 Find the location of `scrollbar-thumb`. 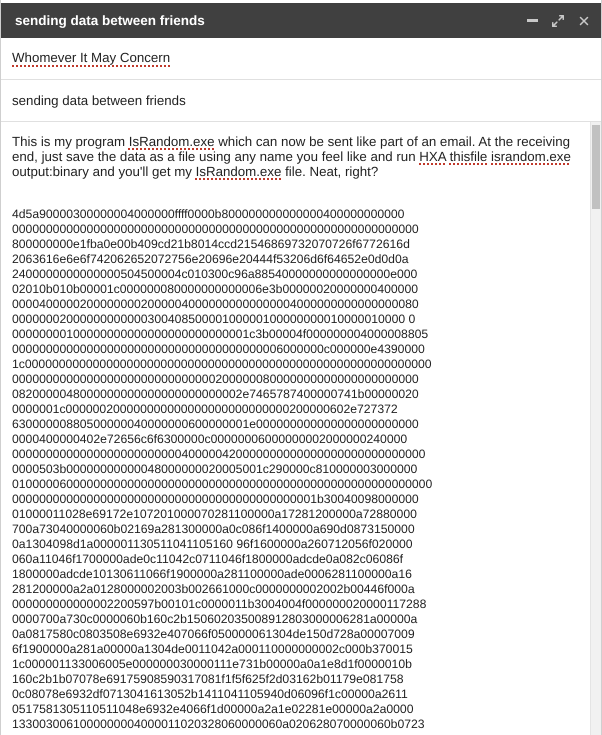

scrollbar-thumb is located at coordinates (596, 167).